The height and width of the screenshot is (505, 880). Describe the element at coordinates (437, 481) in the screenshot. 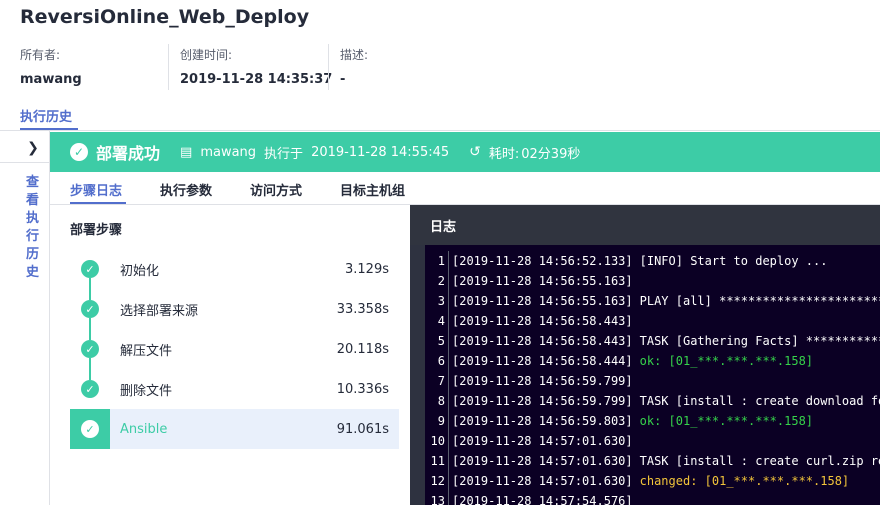

I see `log-line-number: 12` at that location.